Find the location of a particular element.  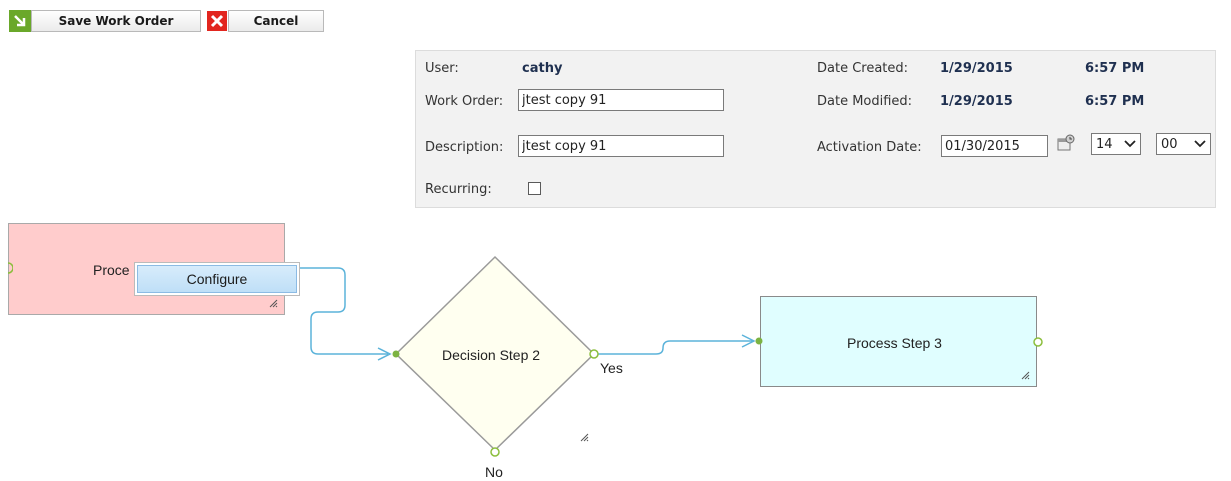

step3-output-port-icon is located at coordinates (1038, 342).